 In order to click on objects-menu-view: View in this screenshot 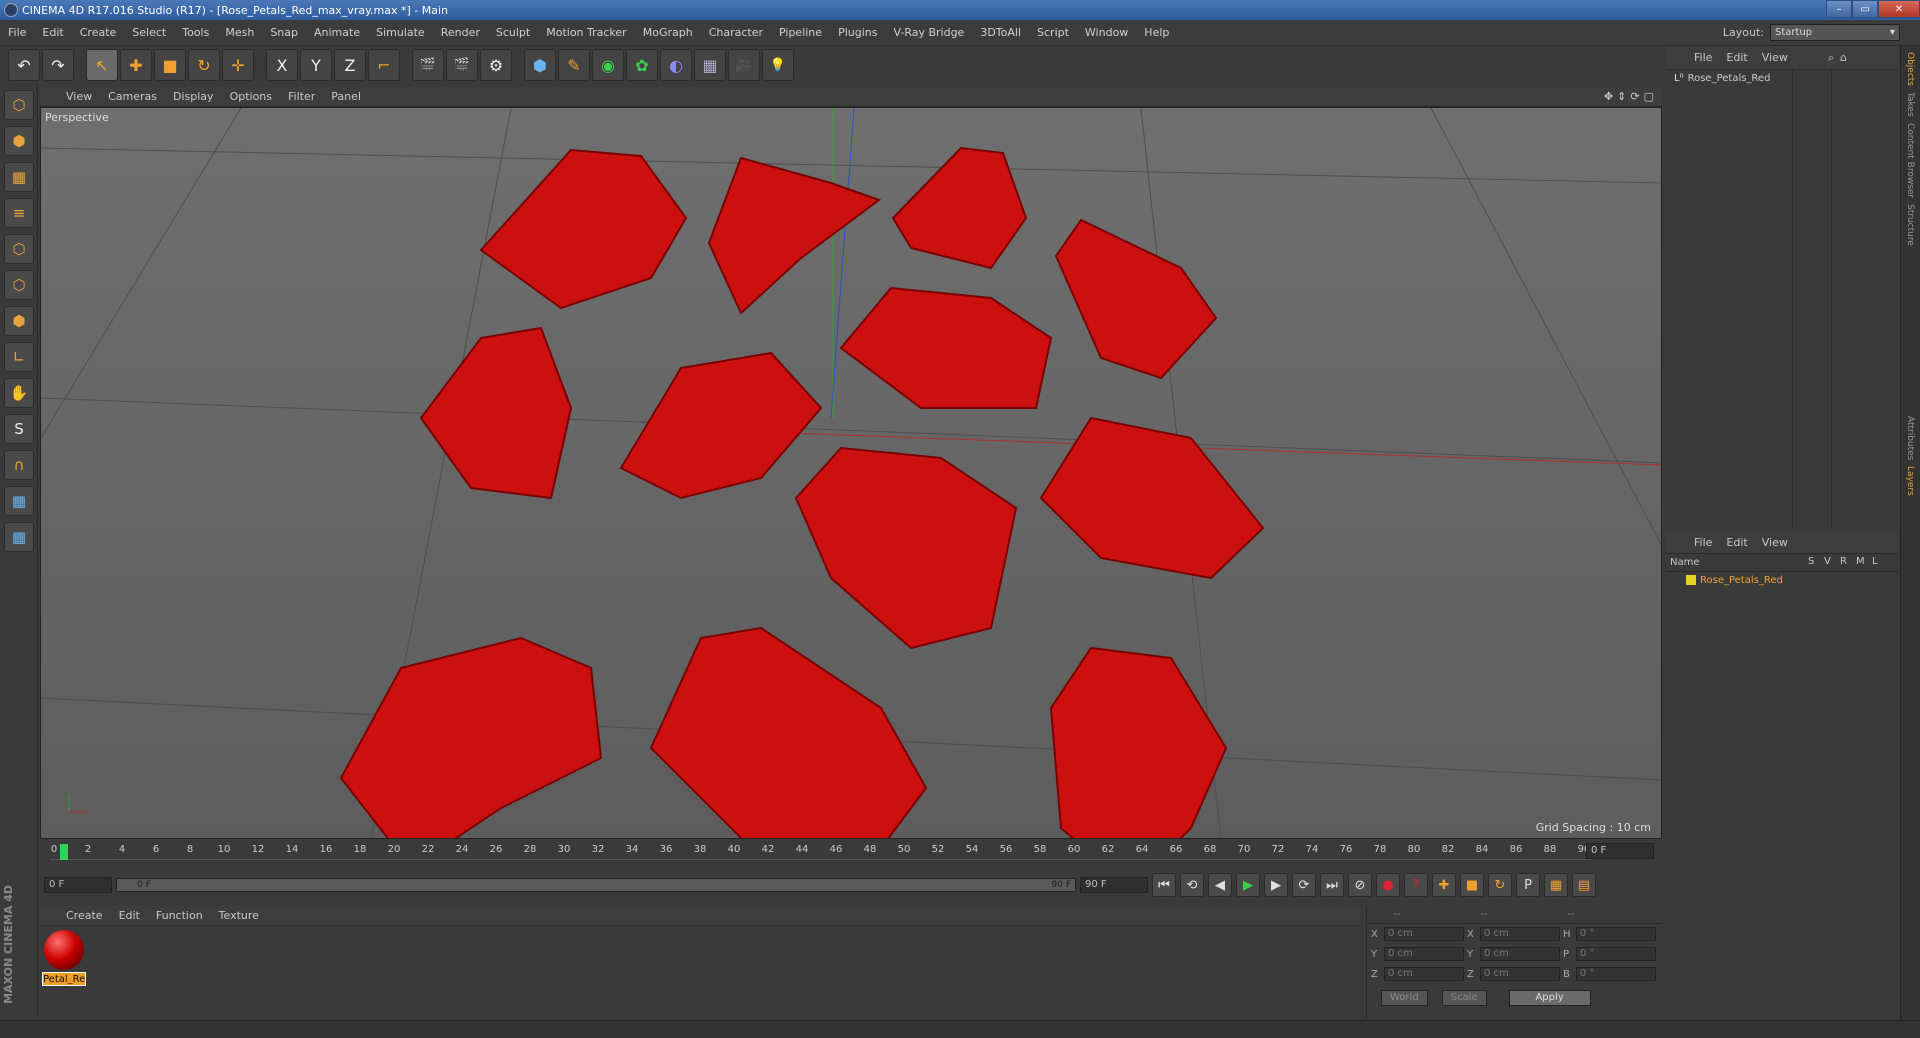, I will do `click(1775, 57)`.